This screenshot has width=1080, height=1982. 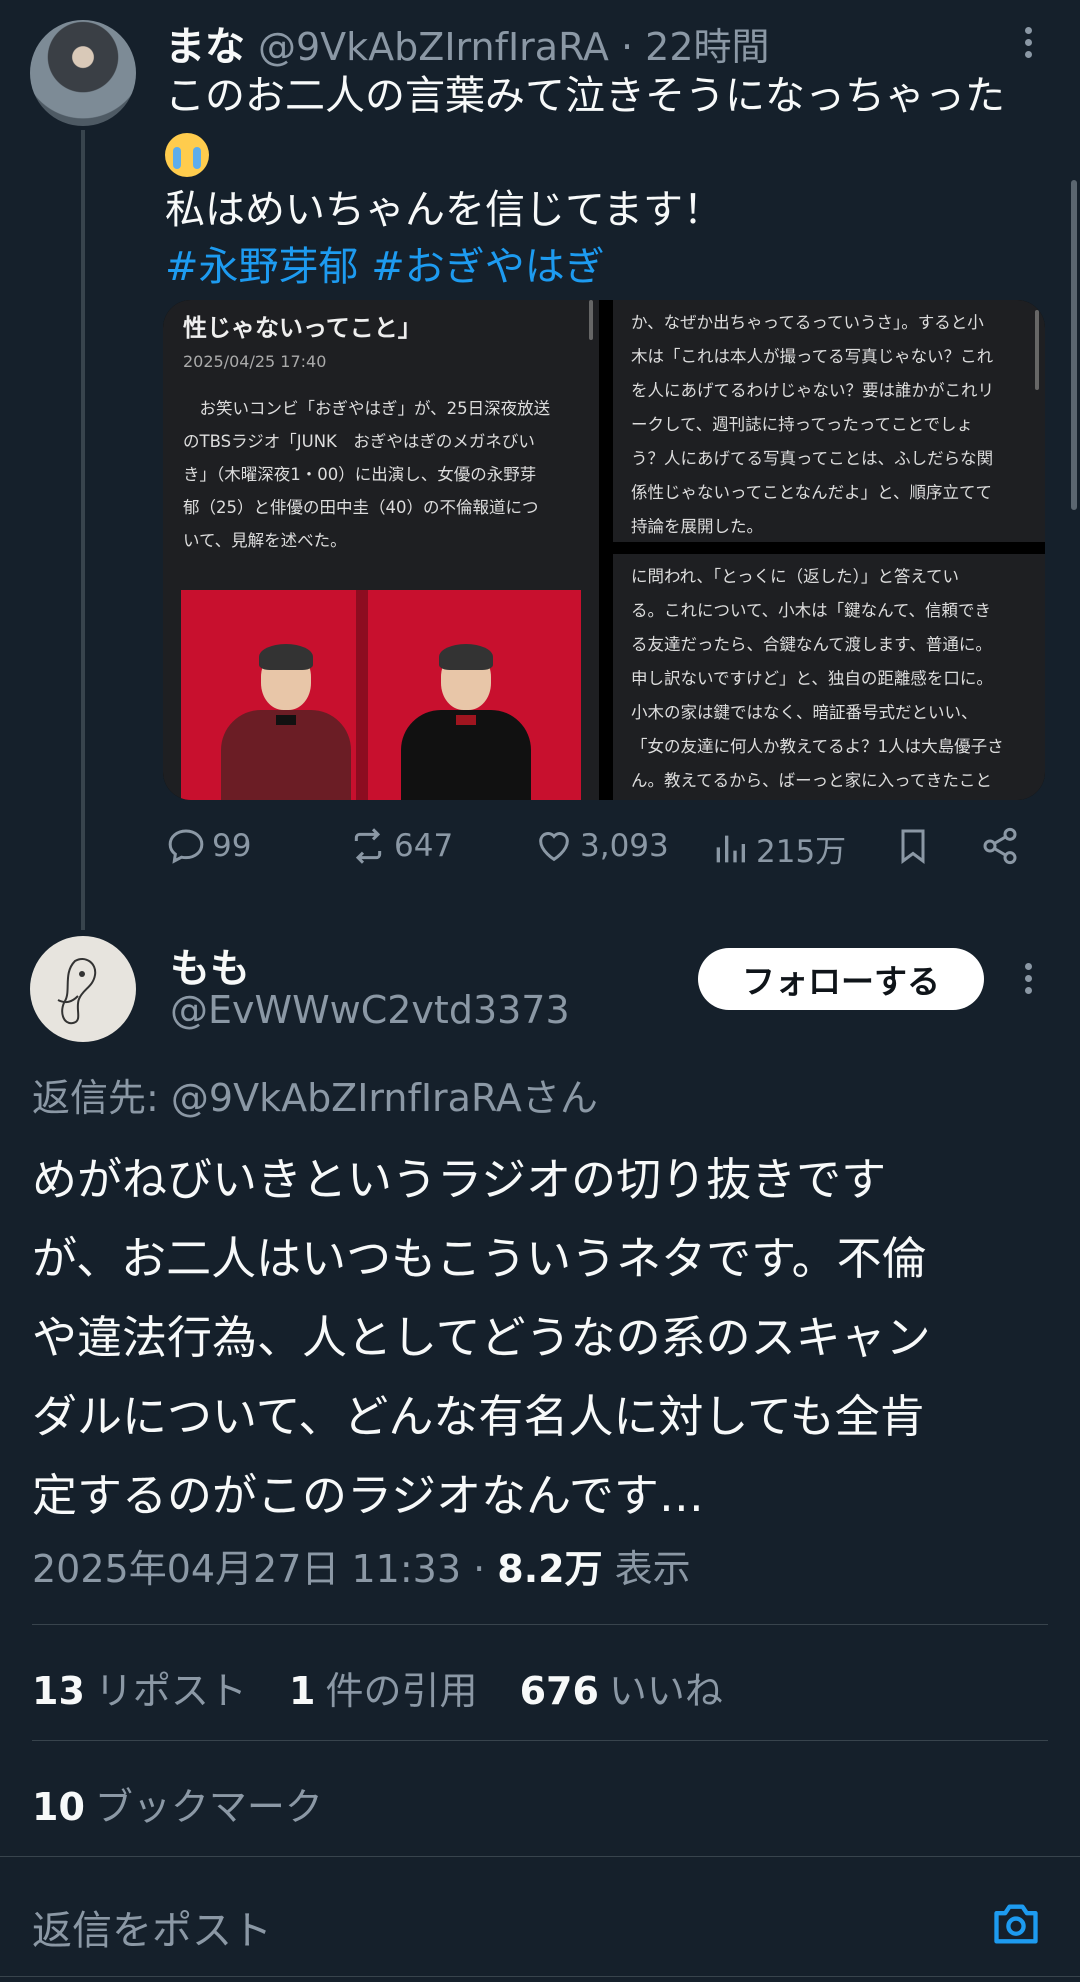 I want to click on repost-icon, so click(x=368, y=846).